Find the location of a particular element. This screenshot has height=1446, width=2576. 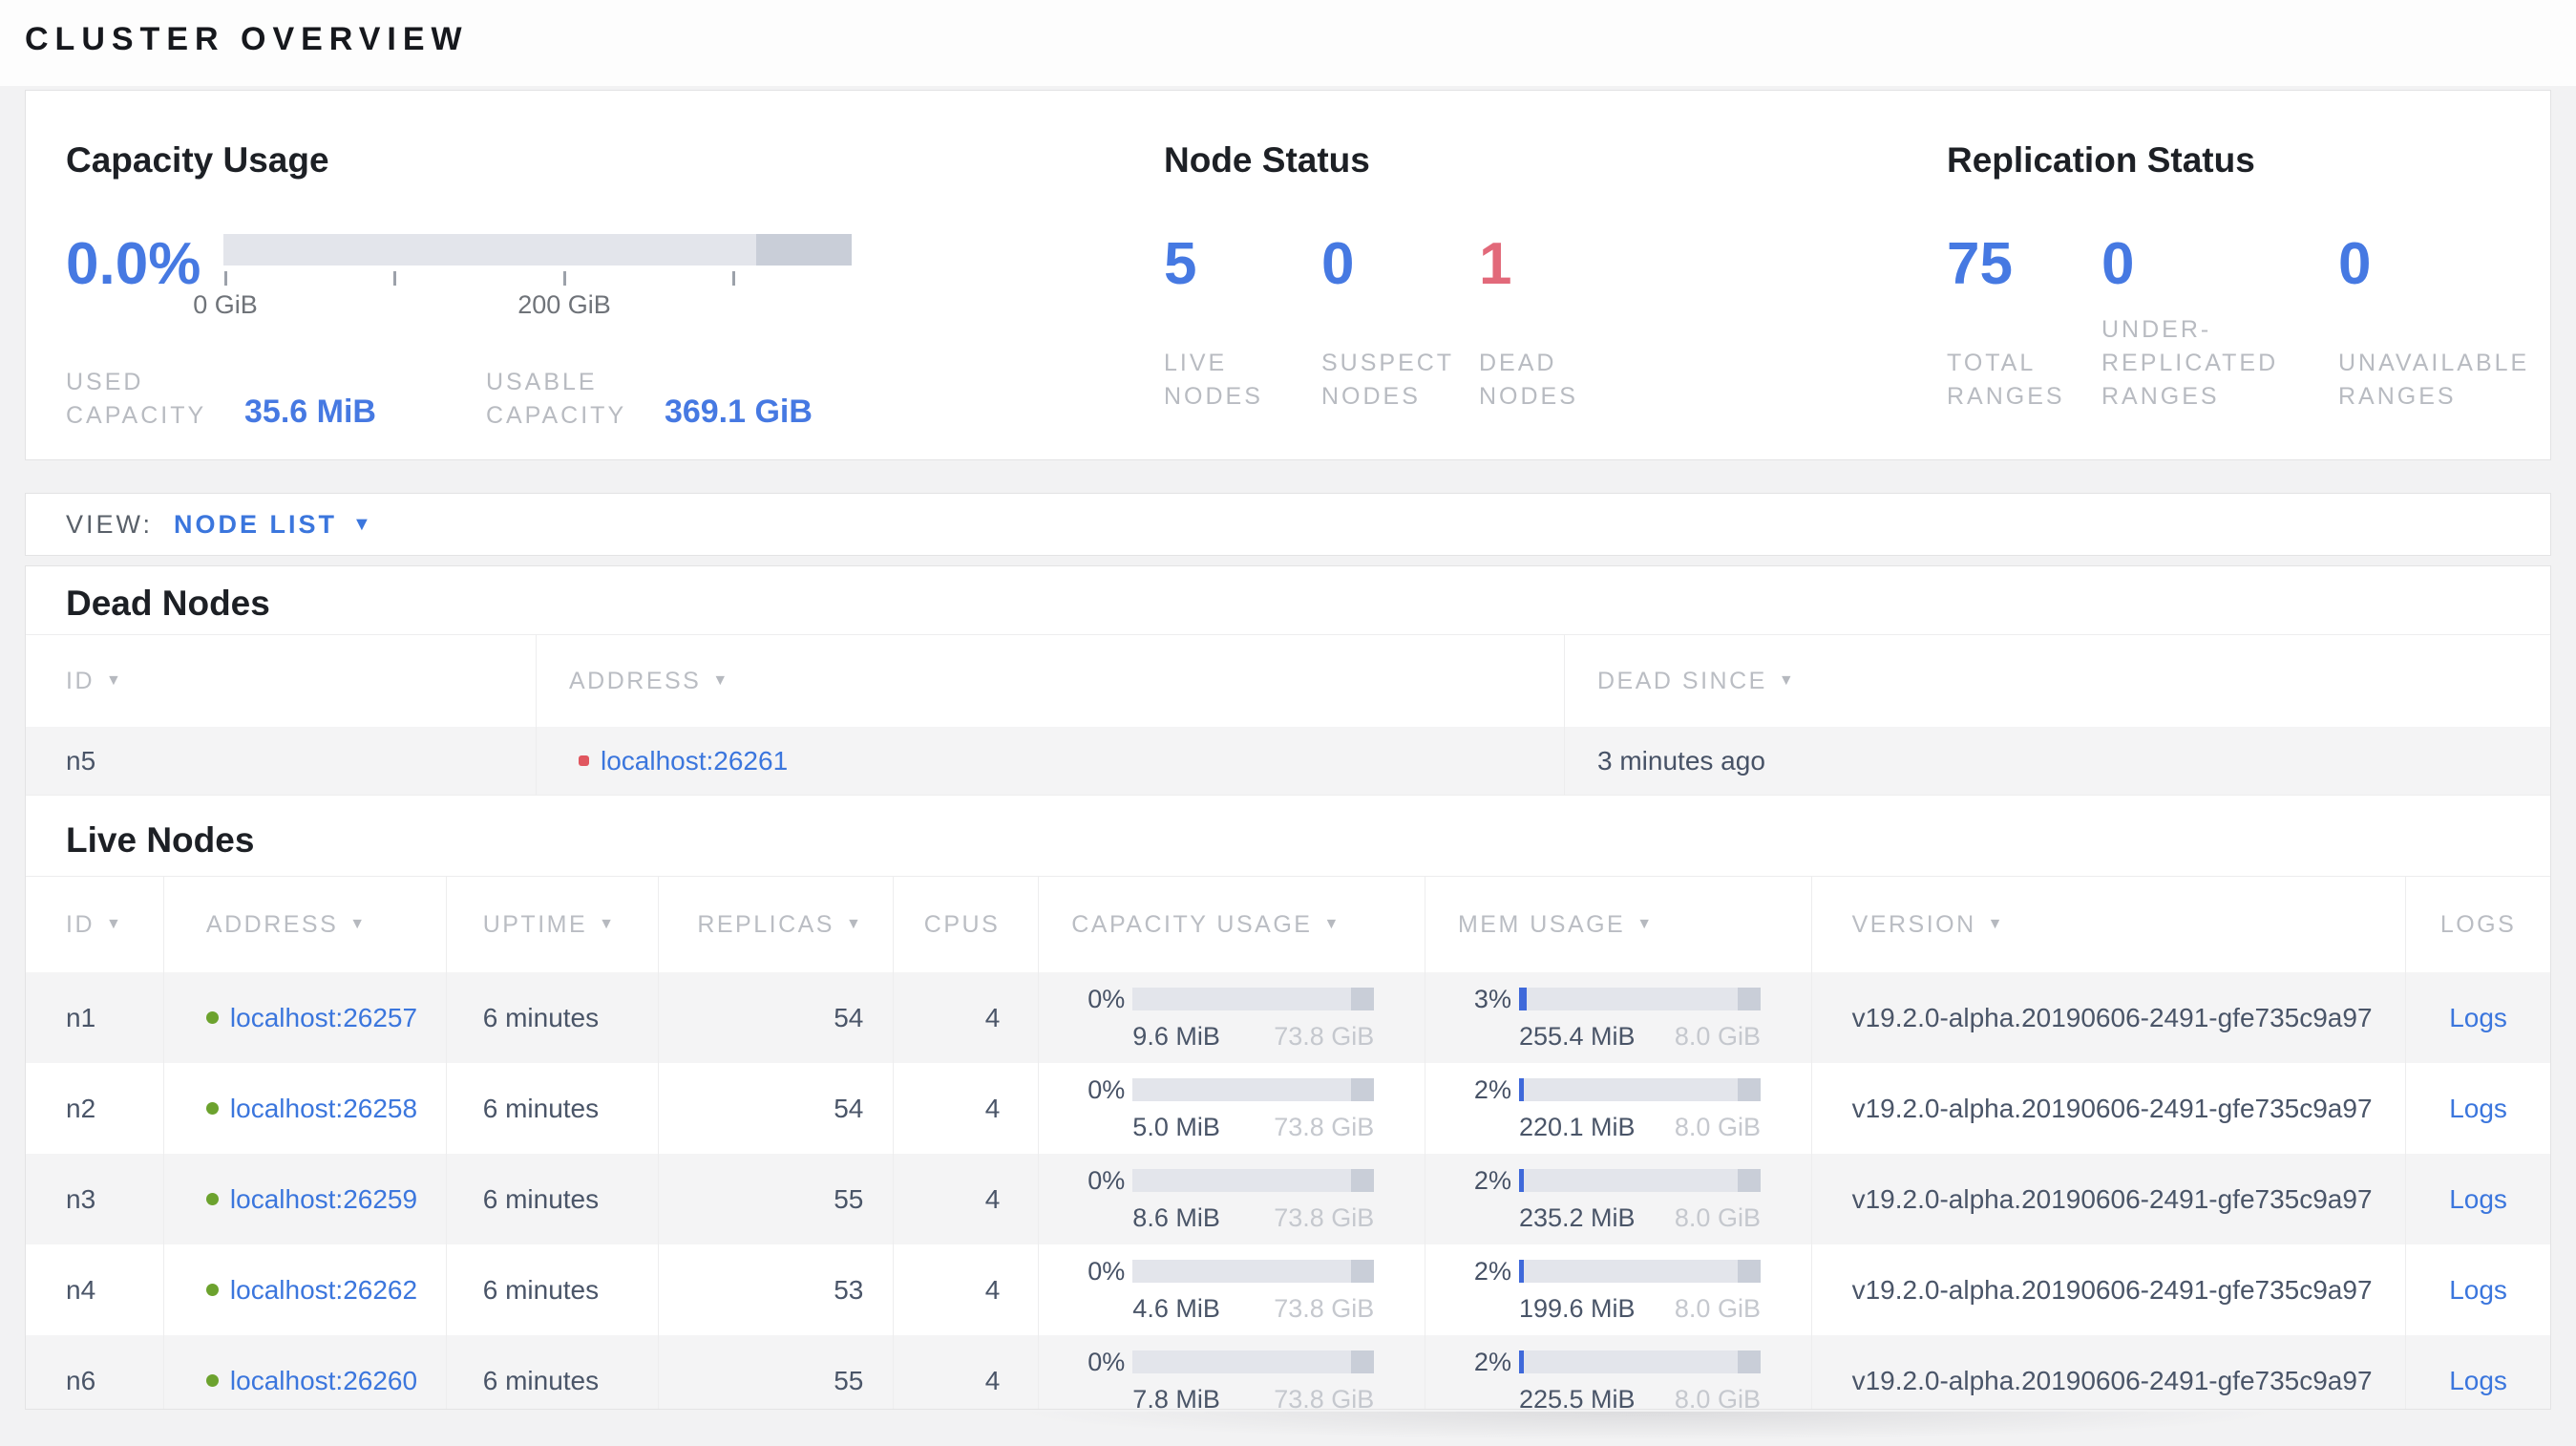

node-id: n6 is located at coordinates (95, 1372).